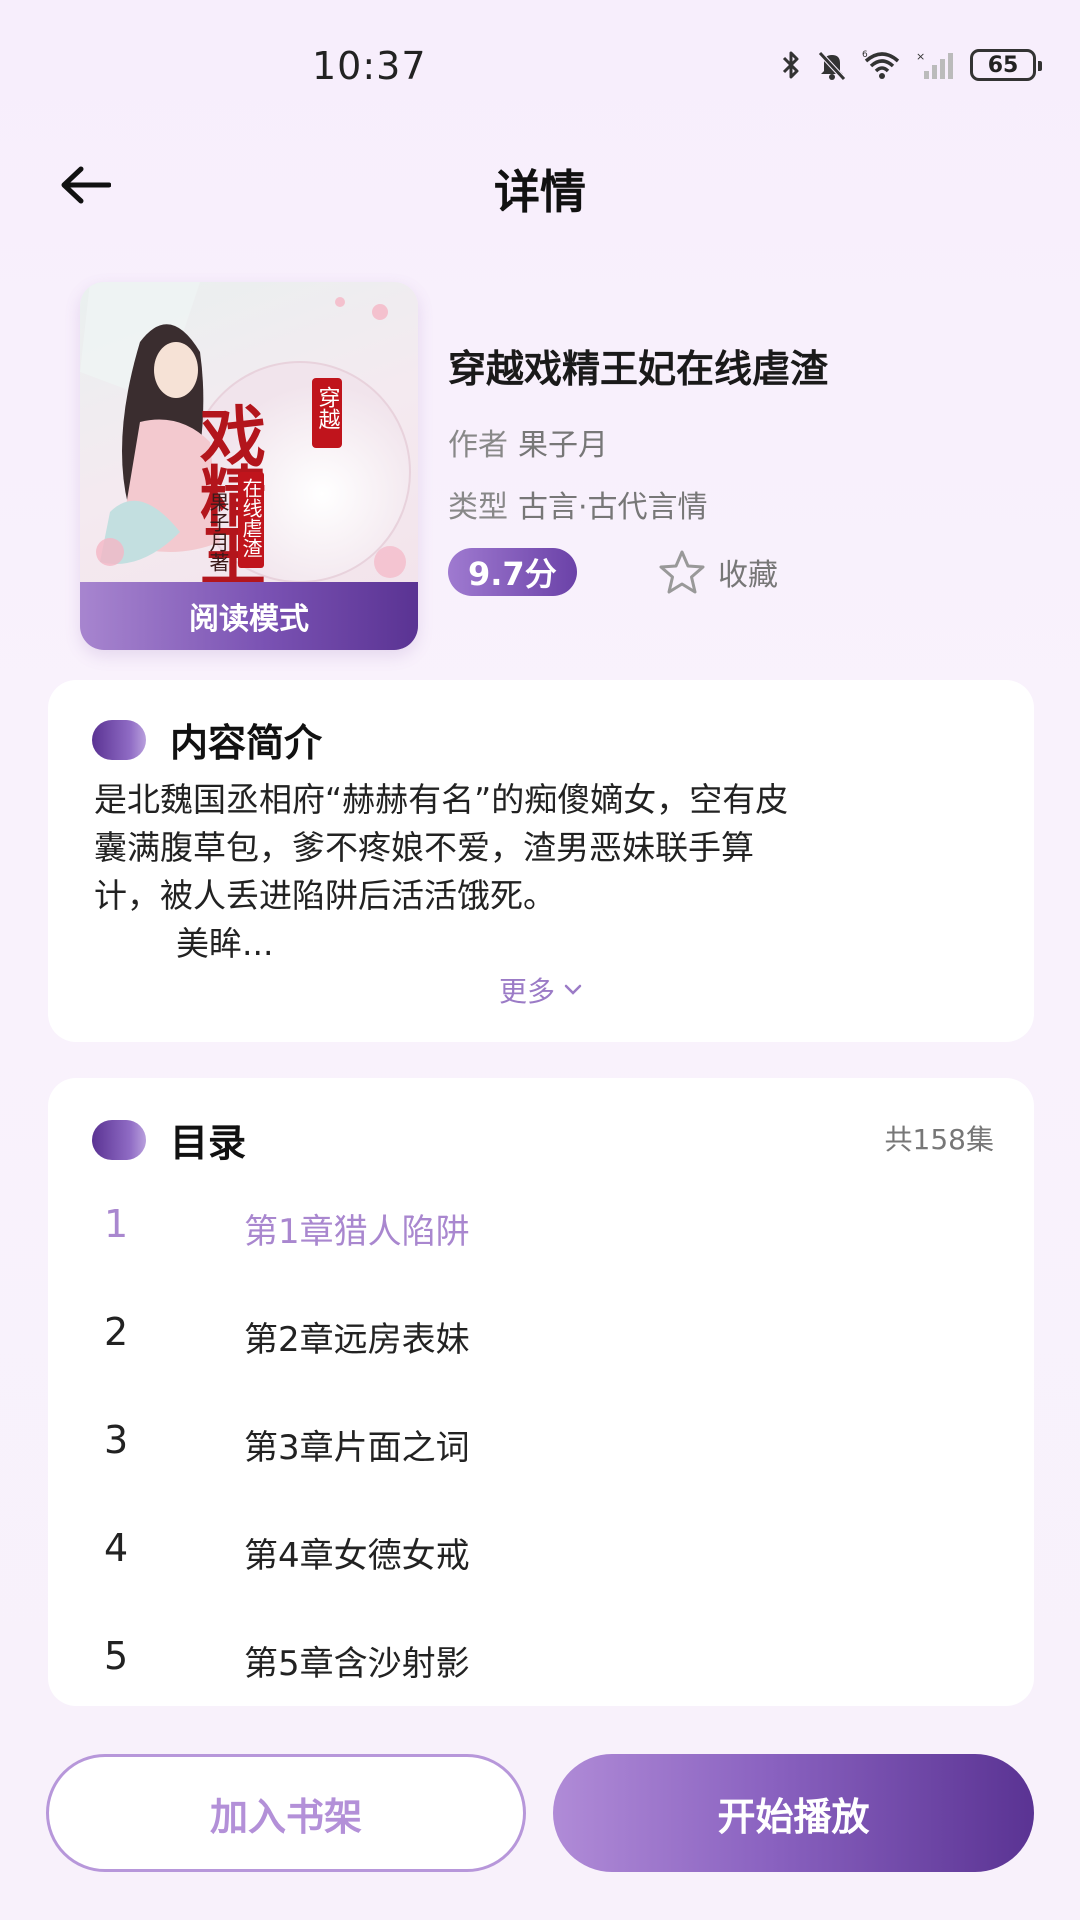 Image resolution: width=1080 pixels, height=1920 pixels. I want to click on mute-bell-icon, so click(832, 66).